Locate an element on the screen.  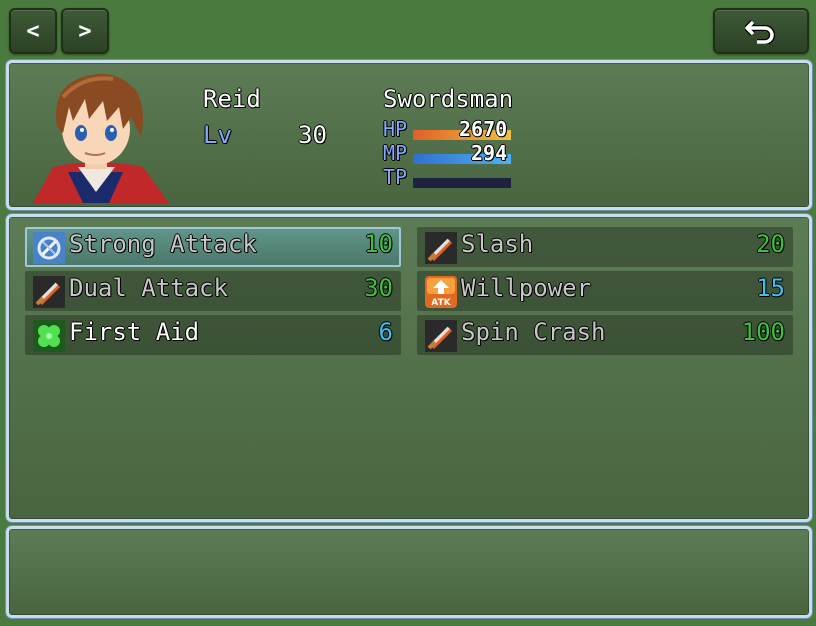
skill-cost: 6 is located at coordinates (385, 332).